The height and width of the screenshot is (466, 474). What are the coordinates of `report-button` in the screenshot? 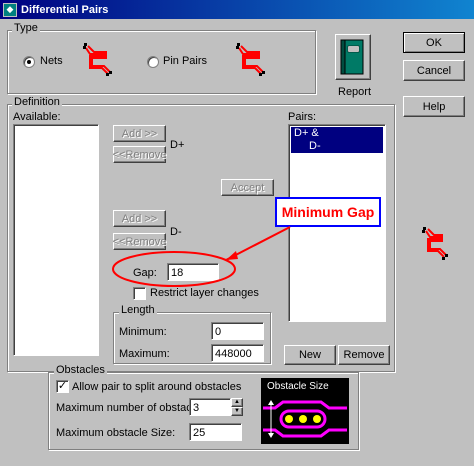 It's located at (353, 57).